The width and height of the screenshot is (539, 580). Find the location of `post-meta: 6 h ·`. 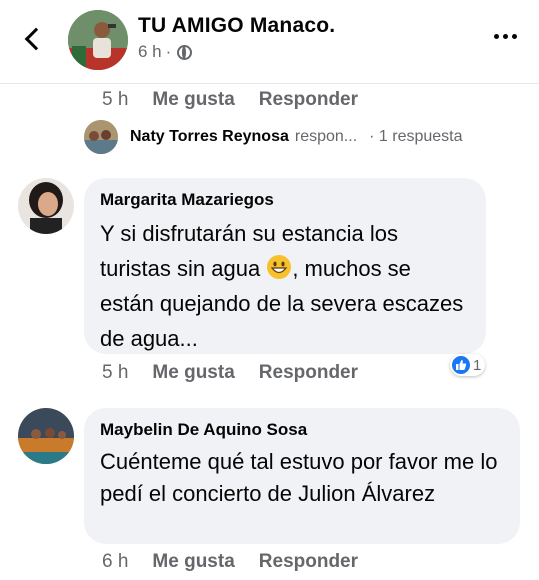

post-meta: 6 h · is located at coordinates (165, 52).